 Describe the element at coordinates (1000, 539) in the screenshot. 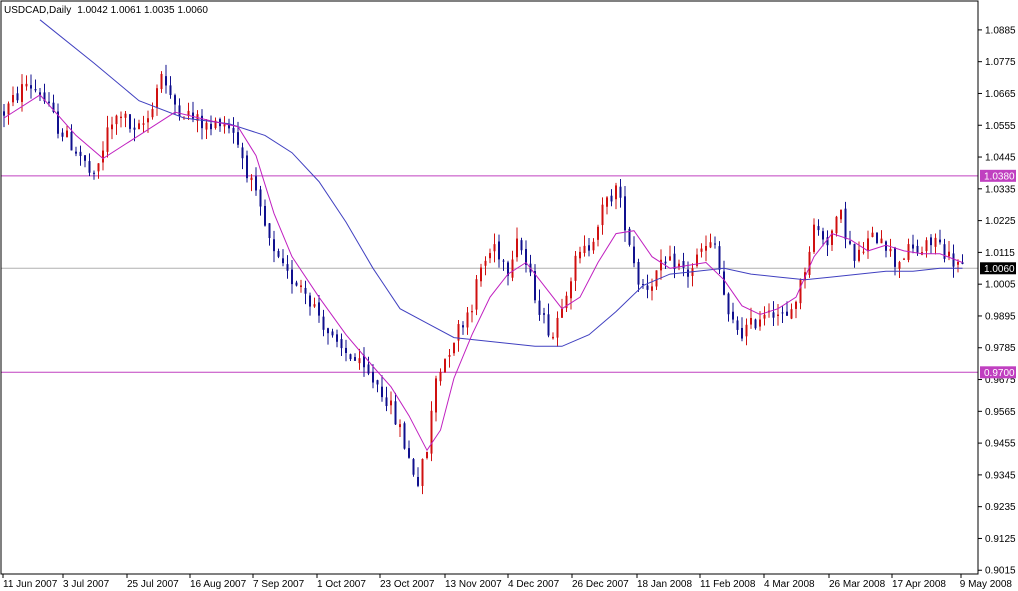

I see `y-tick-label: 0.9125` at that location.